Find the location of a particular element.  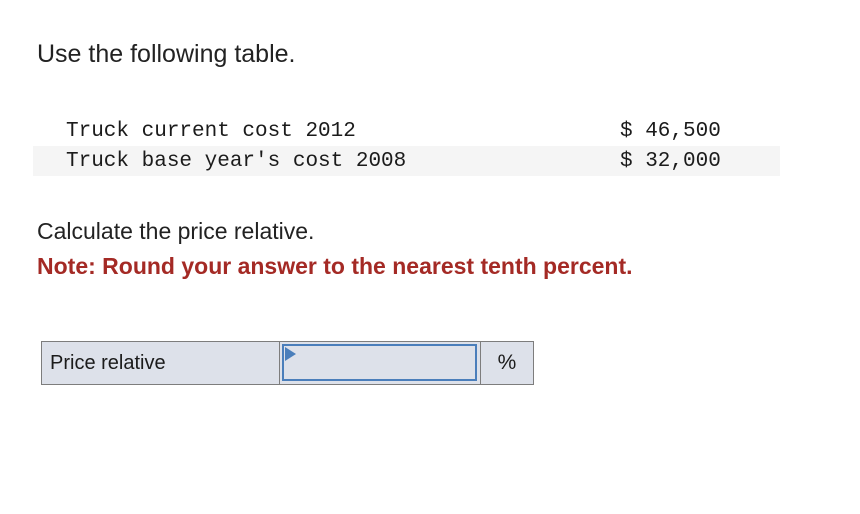

price-relative-input is located at coordinates (379, 362).